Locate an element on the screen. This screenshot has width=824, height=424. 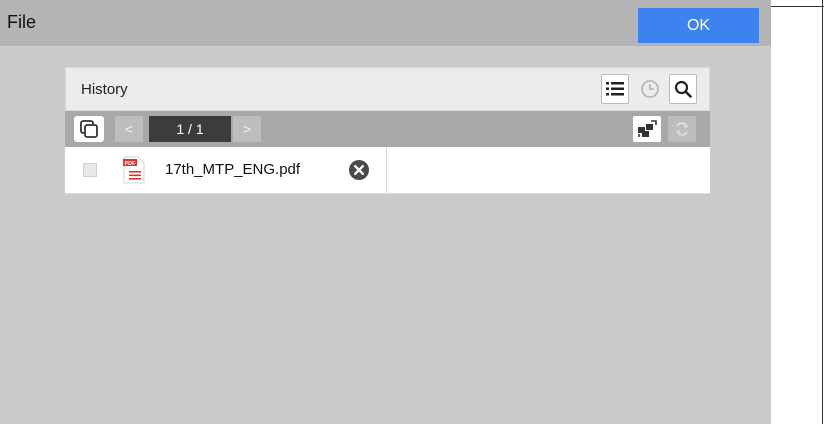
move-button is located at coordinates (647, 129).